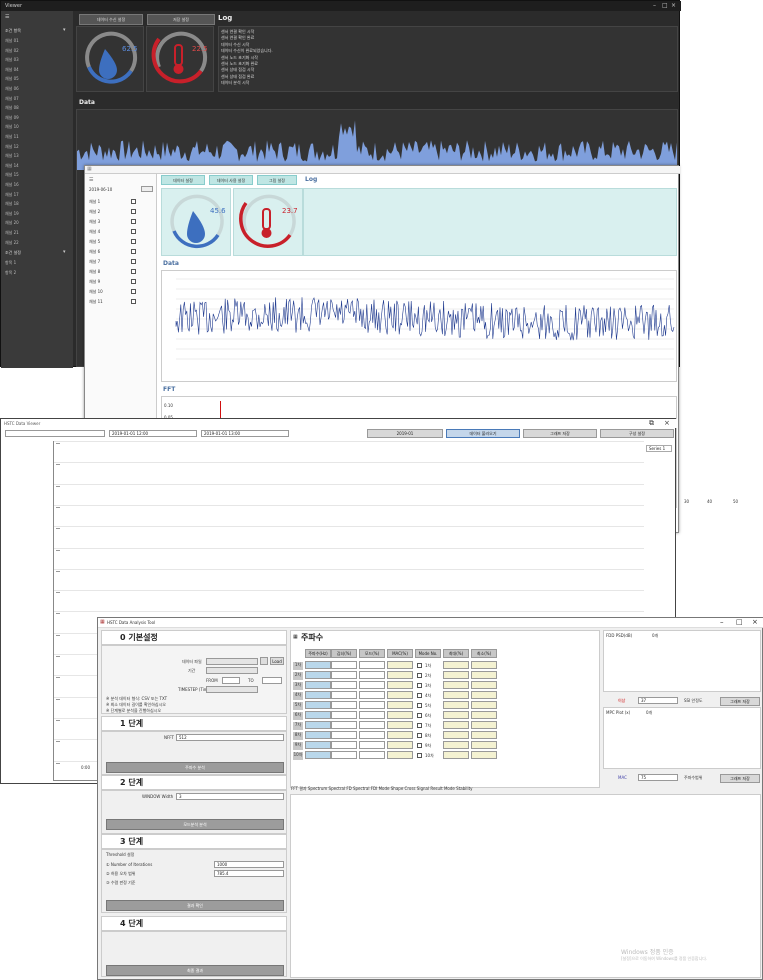 The width and height of the screenshot is (763, 980). I want to click on load-button: Load, so click(277, 661).